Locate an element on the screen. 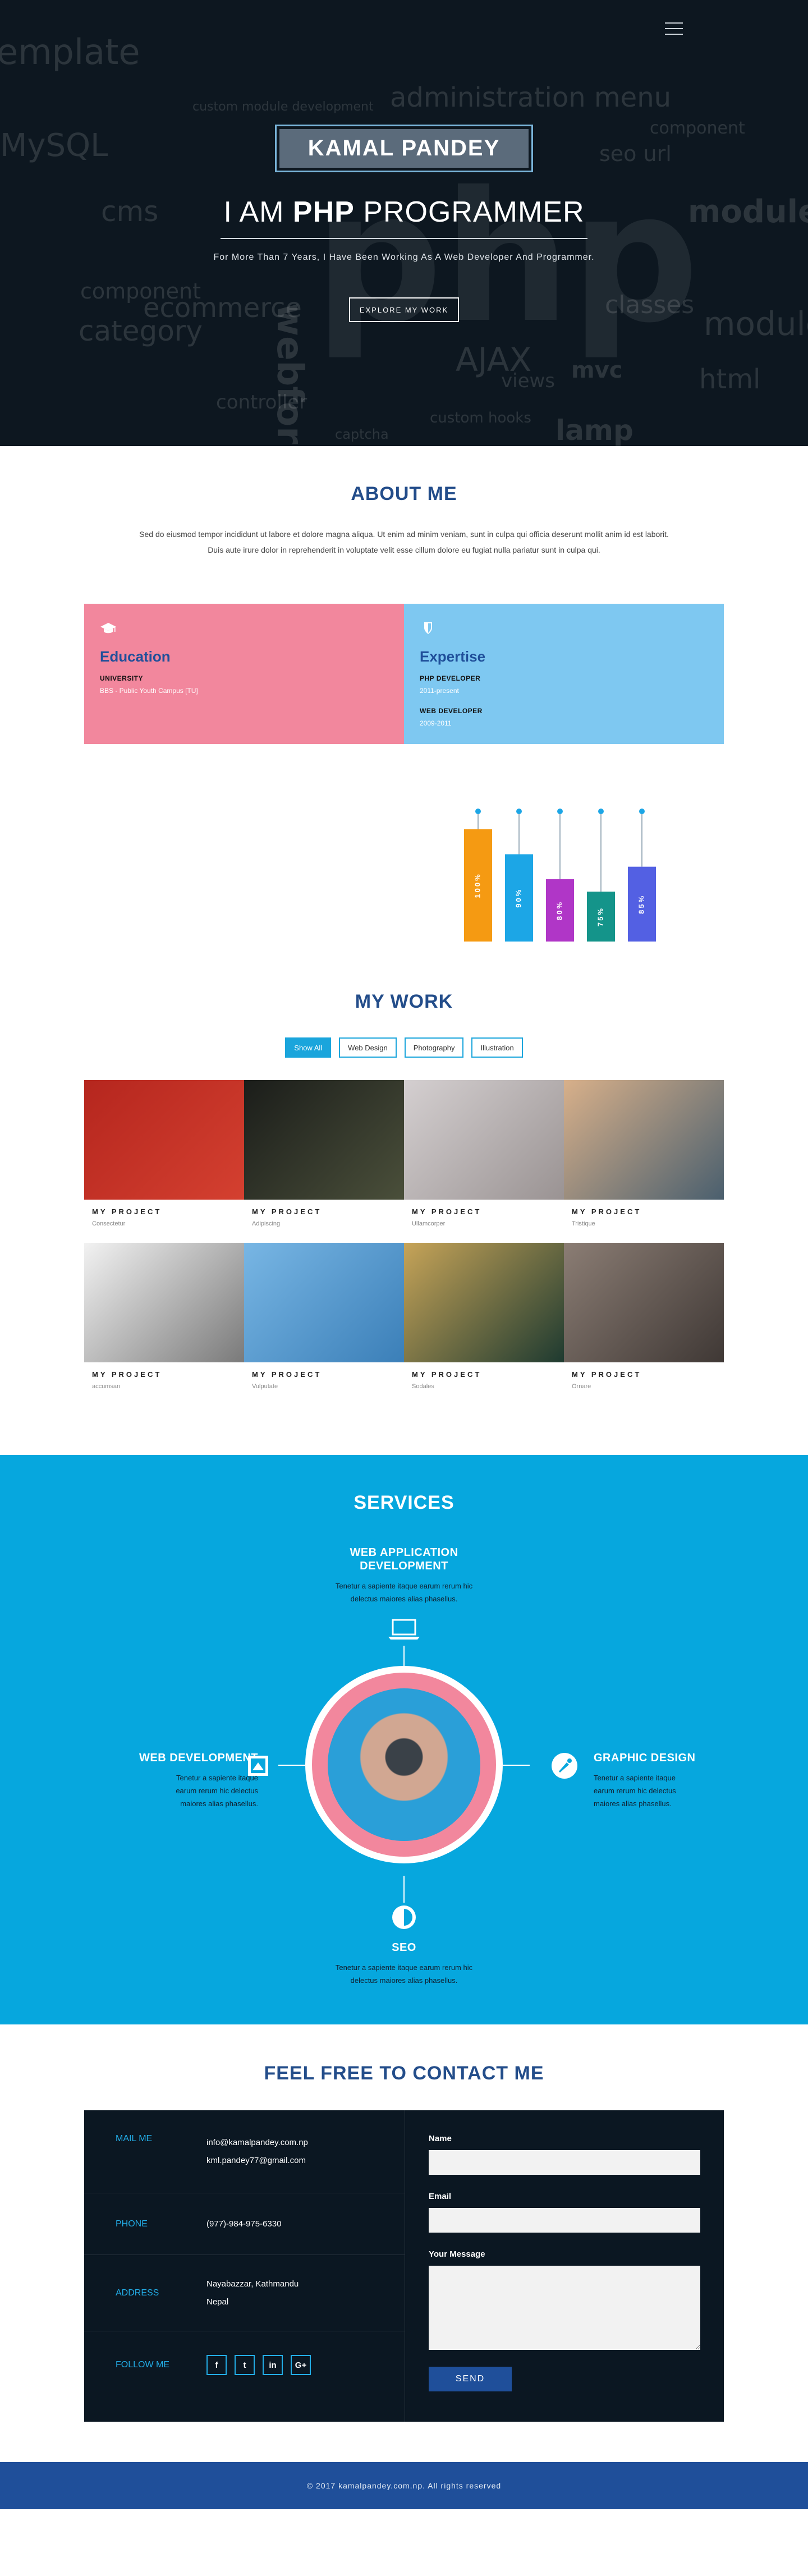 The height and width of the screenshot is (2576, 808). project-caption: MY PROJECT Consectetur is located at coordinates (164, 1213).